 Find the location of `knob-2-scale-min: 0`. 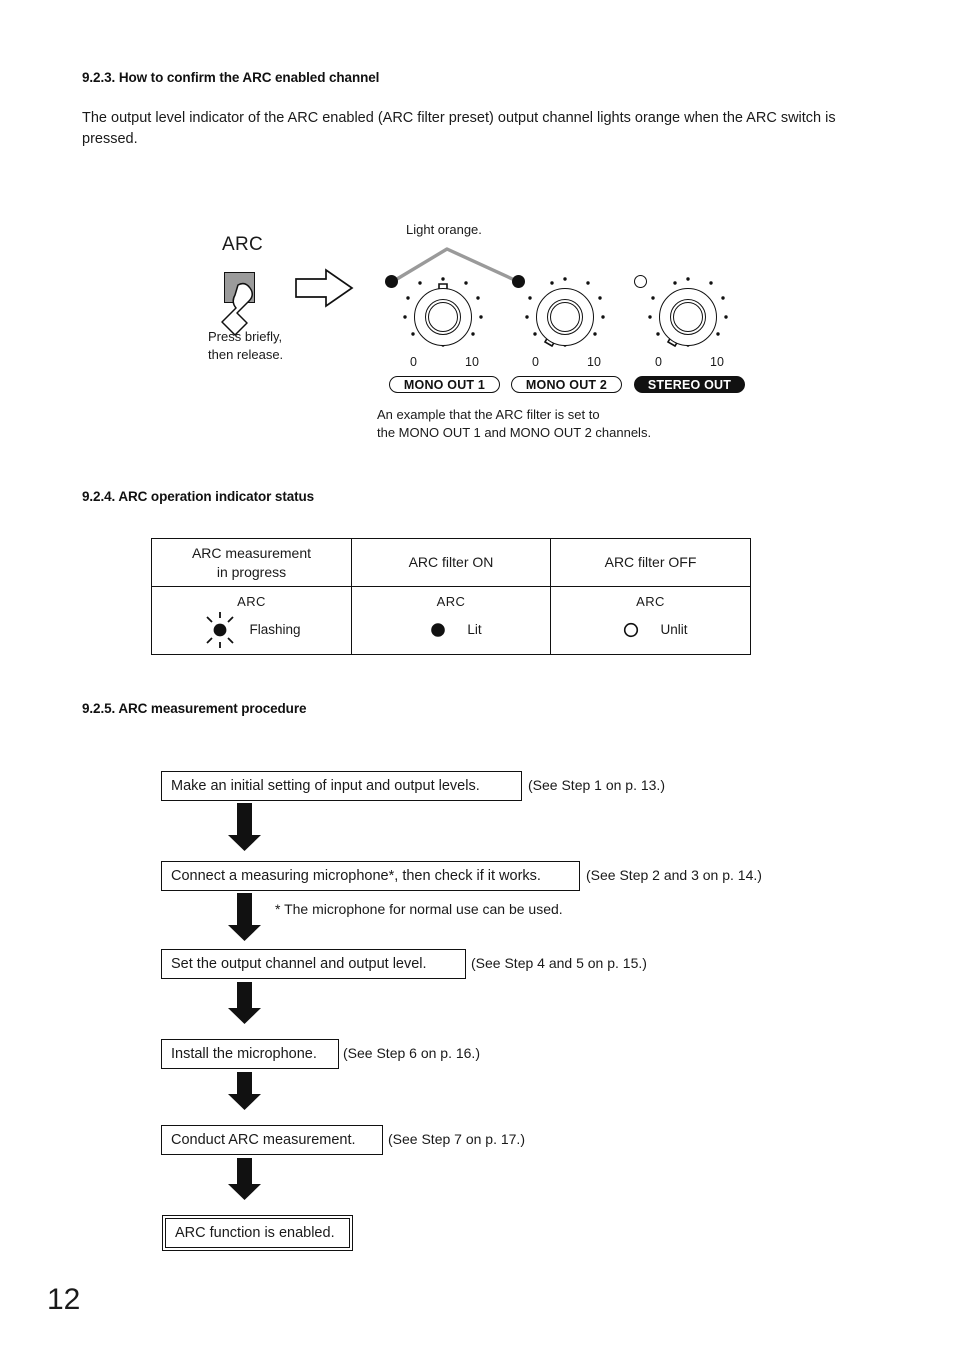

knob-2-scale-min: 0 is located at coordinates (535, 362).